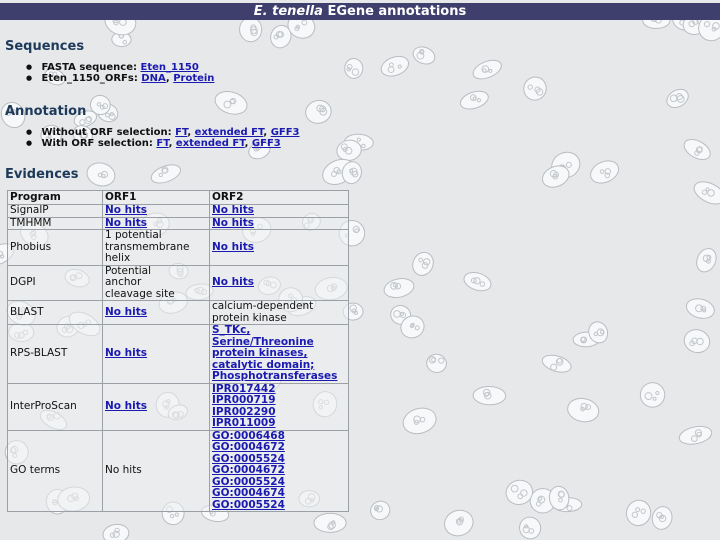  What do you see at coordinates (55, 211) in the screenshot?
I see `program-cell: SignalP` at bounding box center [55, 211].